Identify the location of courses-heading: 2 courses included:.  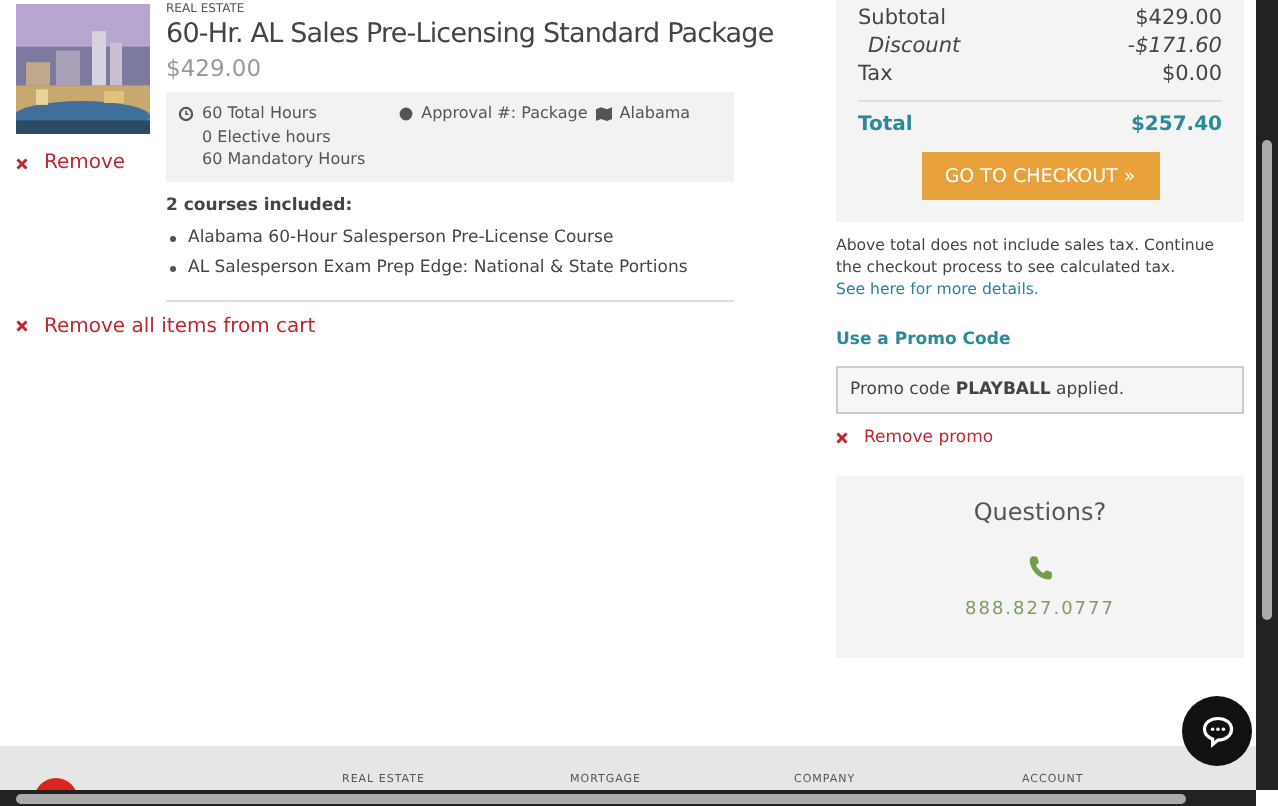
(260, 205).